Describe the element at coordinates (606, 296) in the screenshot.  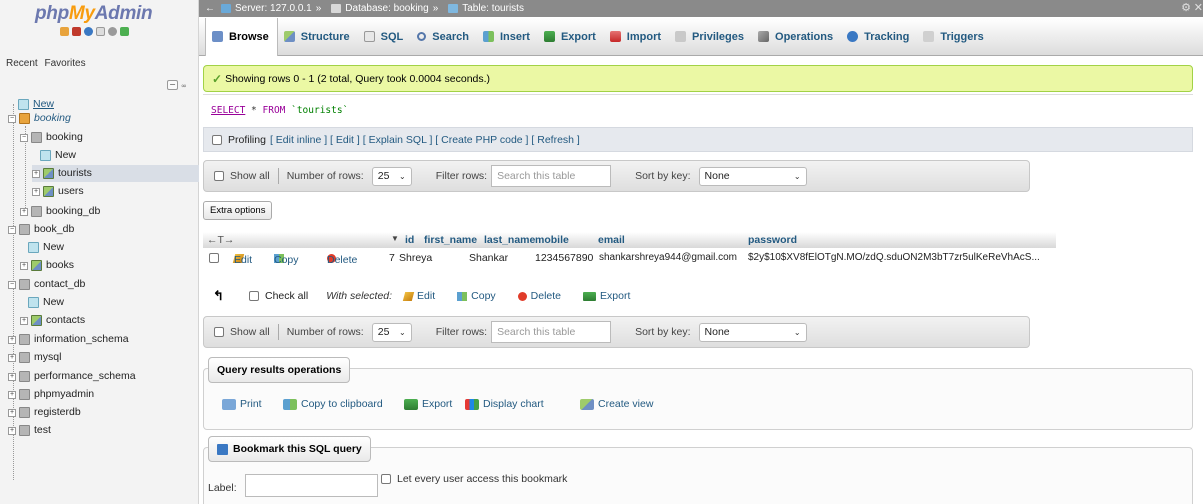
I see `bulk-export-button: Export` at that location.